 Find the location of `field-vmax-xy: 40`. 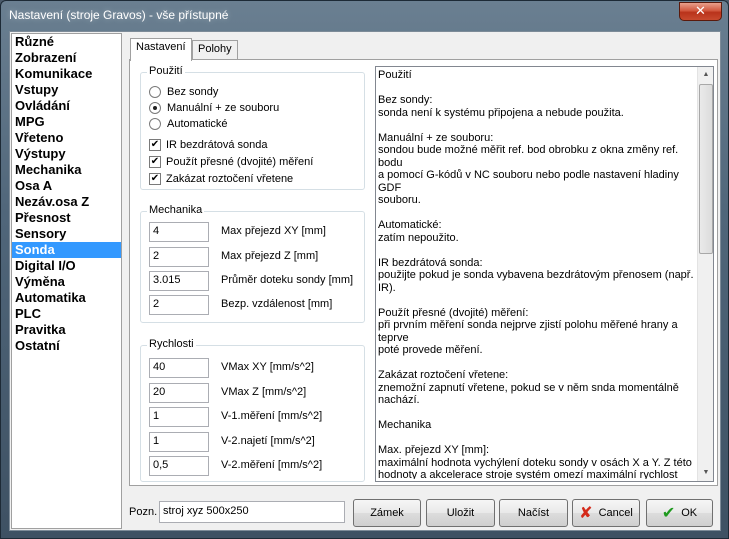

field-vmax-xy: 40 is located at coordinates (179, 368).